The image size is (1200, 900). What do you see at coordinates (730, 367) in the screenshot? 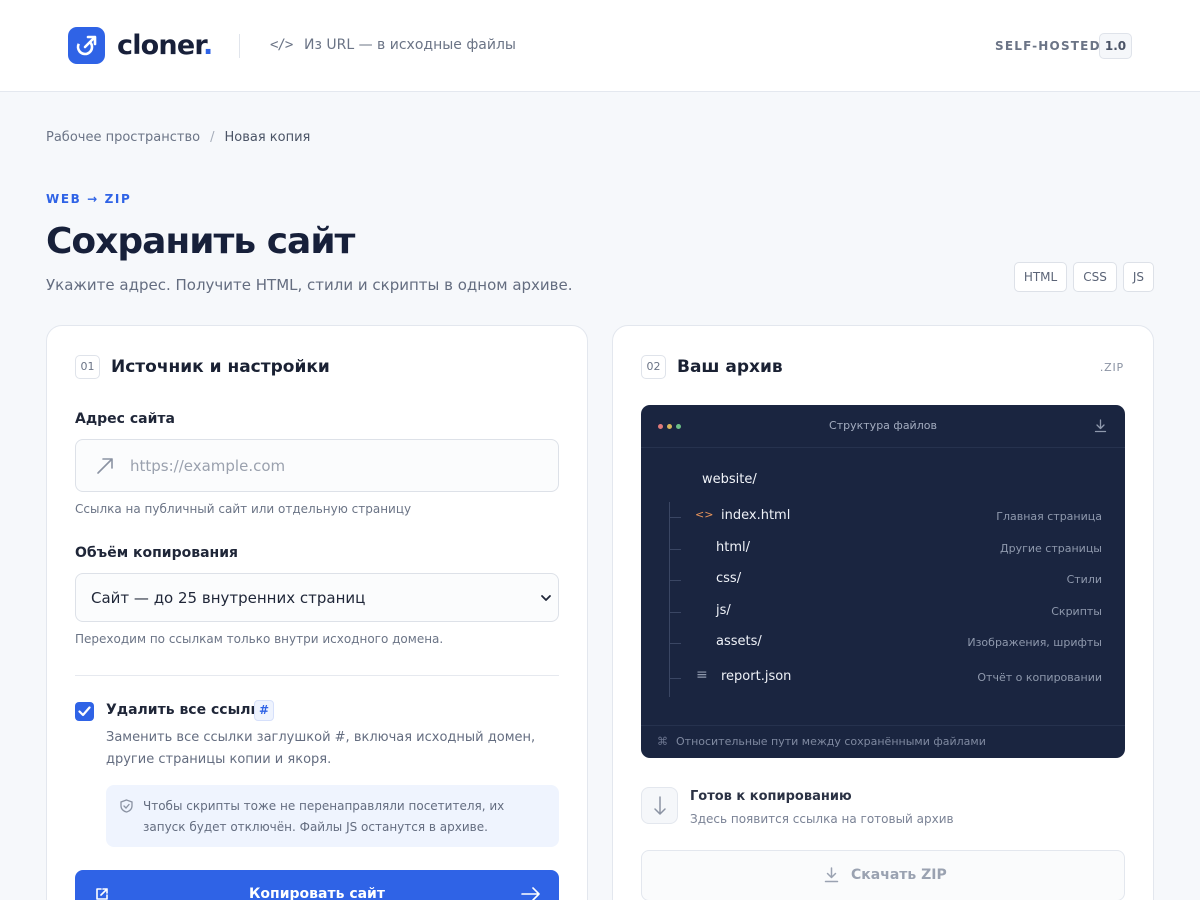
I see `card-title: Ваш архив` at bounding box center [730, 367].